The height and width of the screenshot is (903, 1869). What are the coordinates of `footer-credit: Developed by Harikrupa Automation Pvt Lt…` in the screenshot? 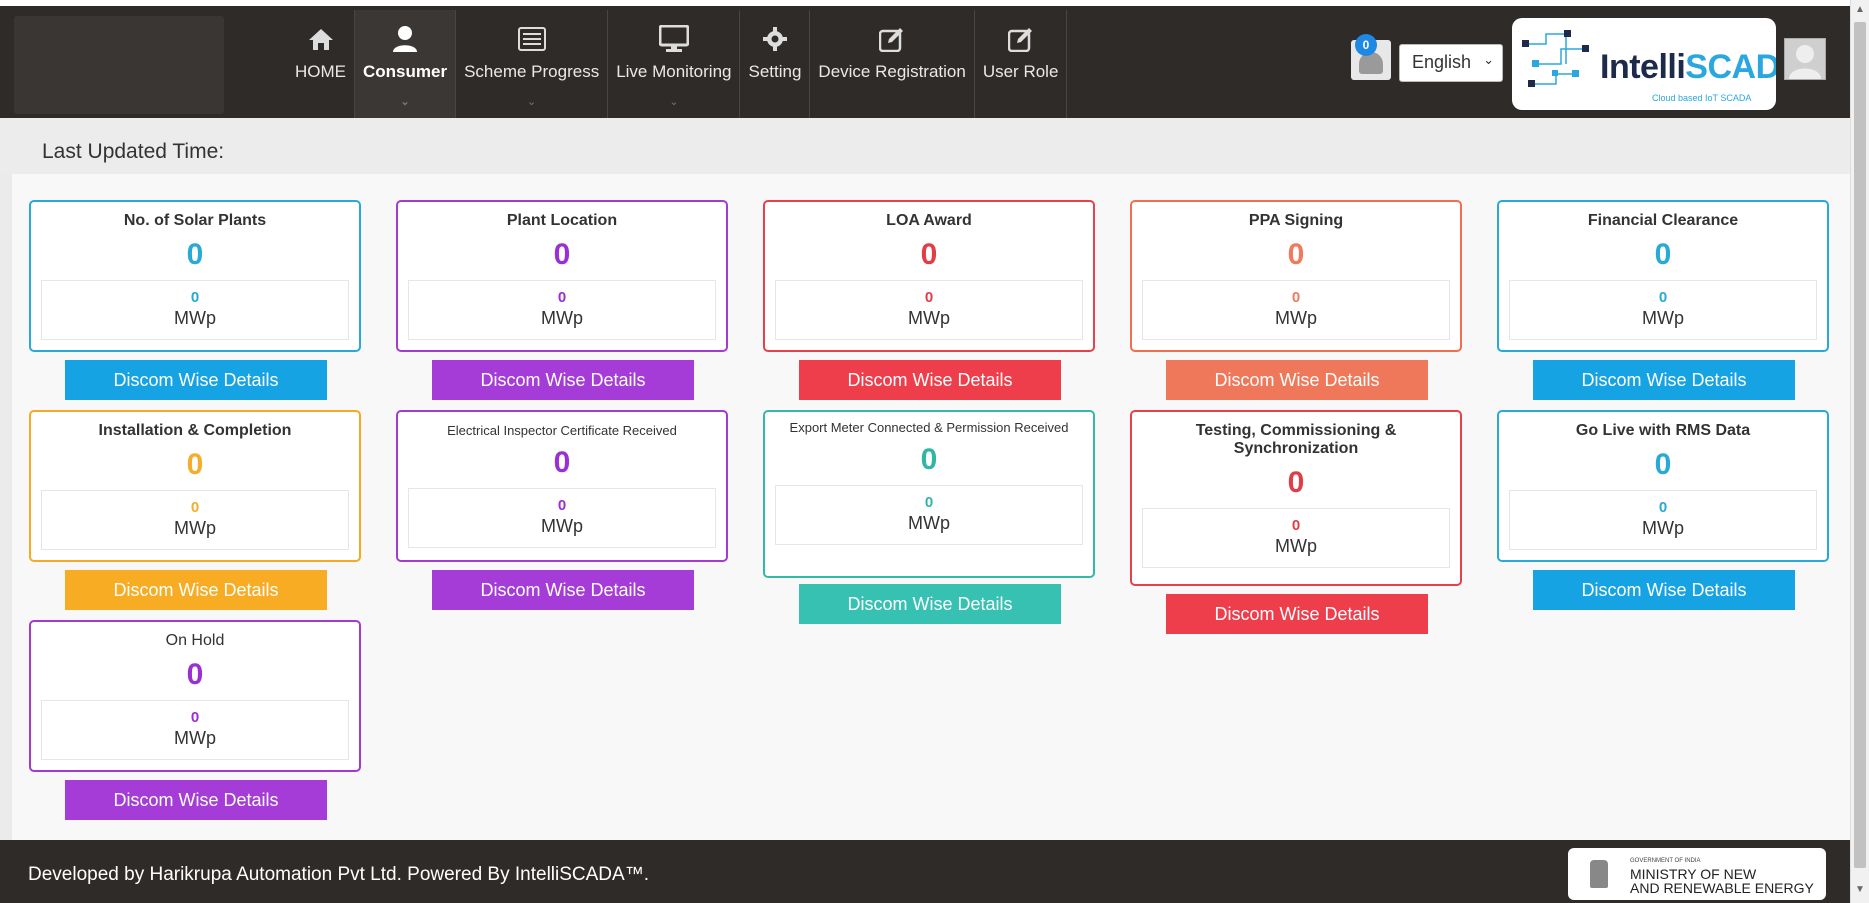 It's located at (338, 874).